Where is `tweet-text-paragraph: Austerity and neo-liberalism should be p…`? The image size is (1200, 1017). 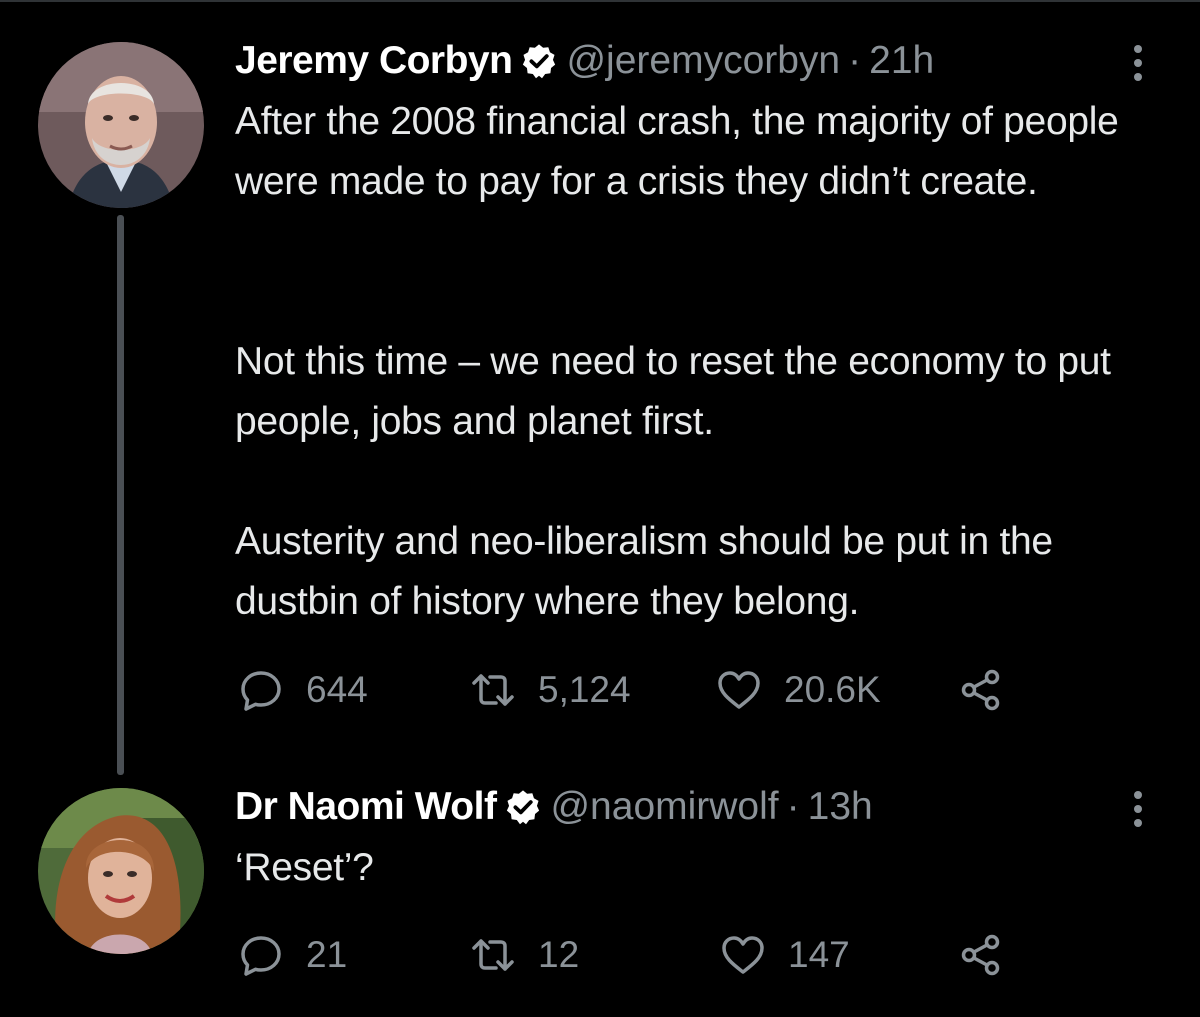
tweet-text-paragraph: Austerity and neo-liberalism should be p… is located at coordinates (644, 571).